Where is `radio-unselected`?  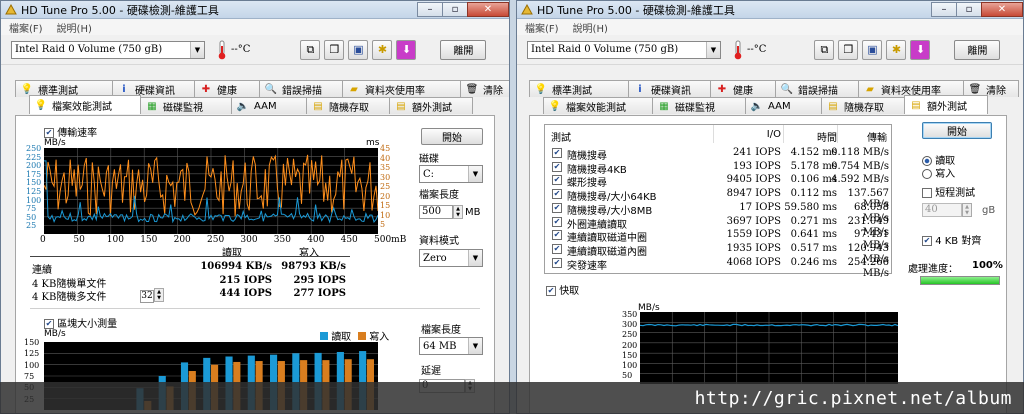
radio-unselected is located at coordinates (927, 174).